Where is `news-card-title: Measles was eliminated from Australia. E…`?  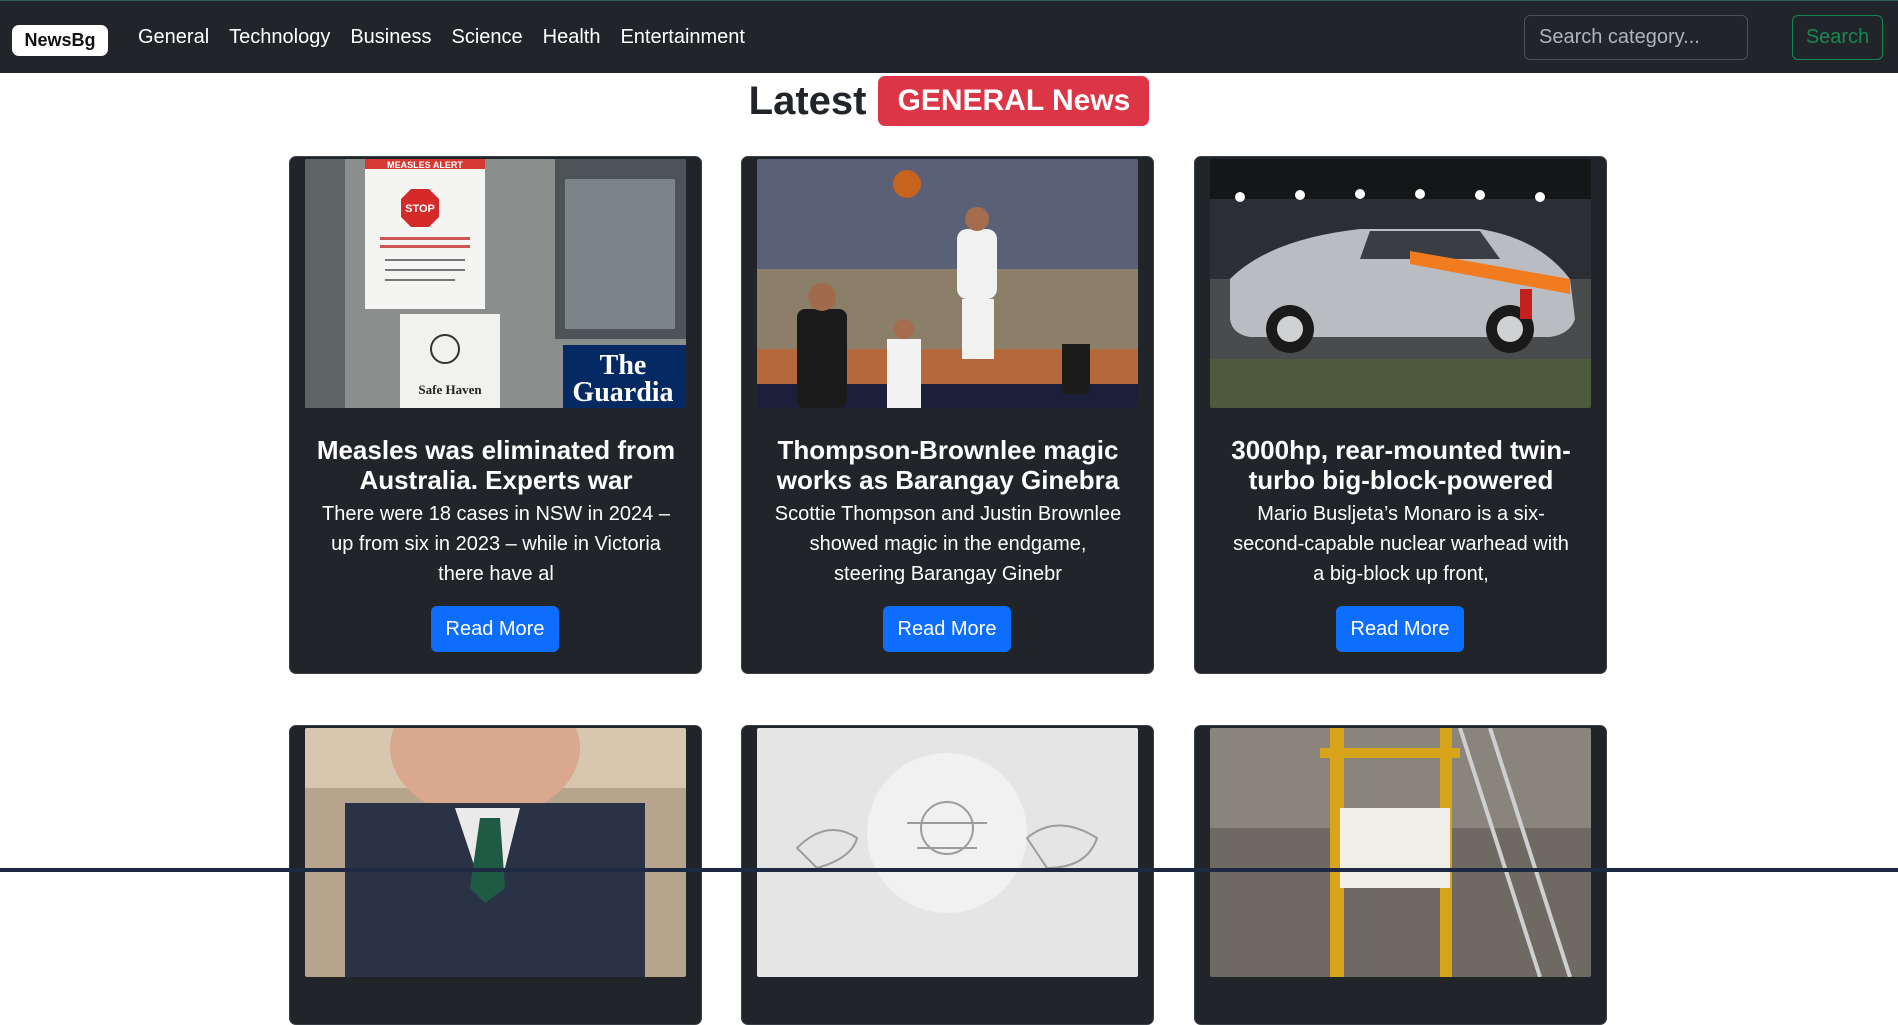 news-card-title: Measles was eliminated from Australia. E… is located at coordinates (496, 465).